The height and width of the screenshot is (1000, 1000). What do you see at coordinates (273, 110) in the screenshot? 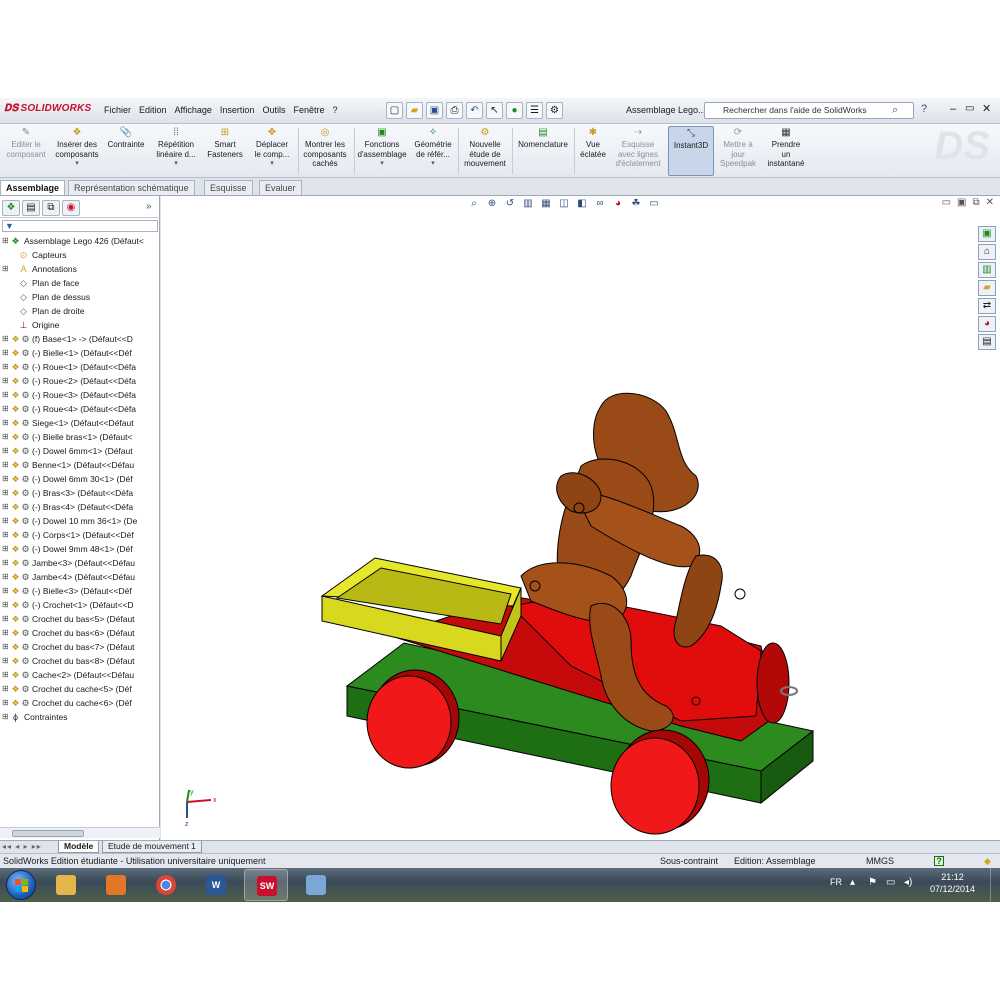
I see `menu-outils: Outils` at bounding box center [273, 110].